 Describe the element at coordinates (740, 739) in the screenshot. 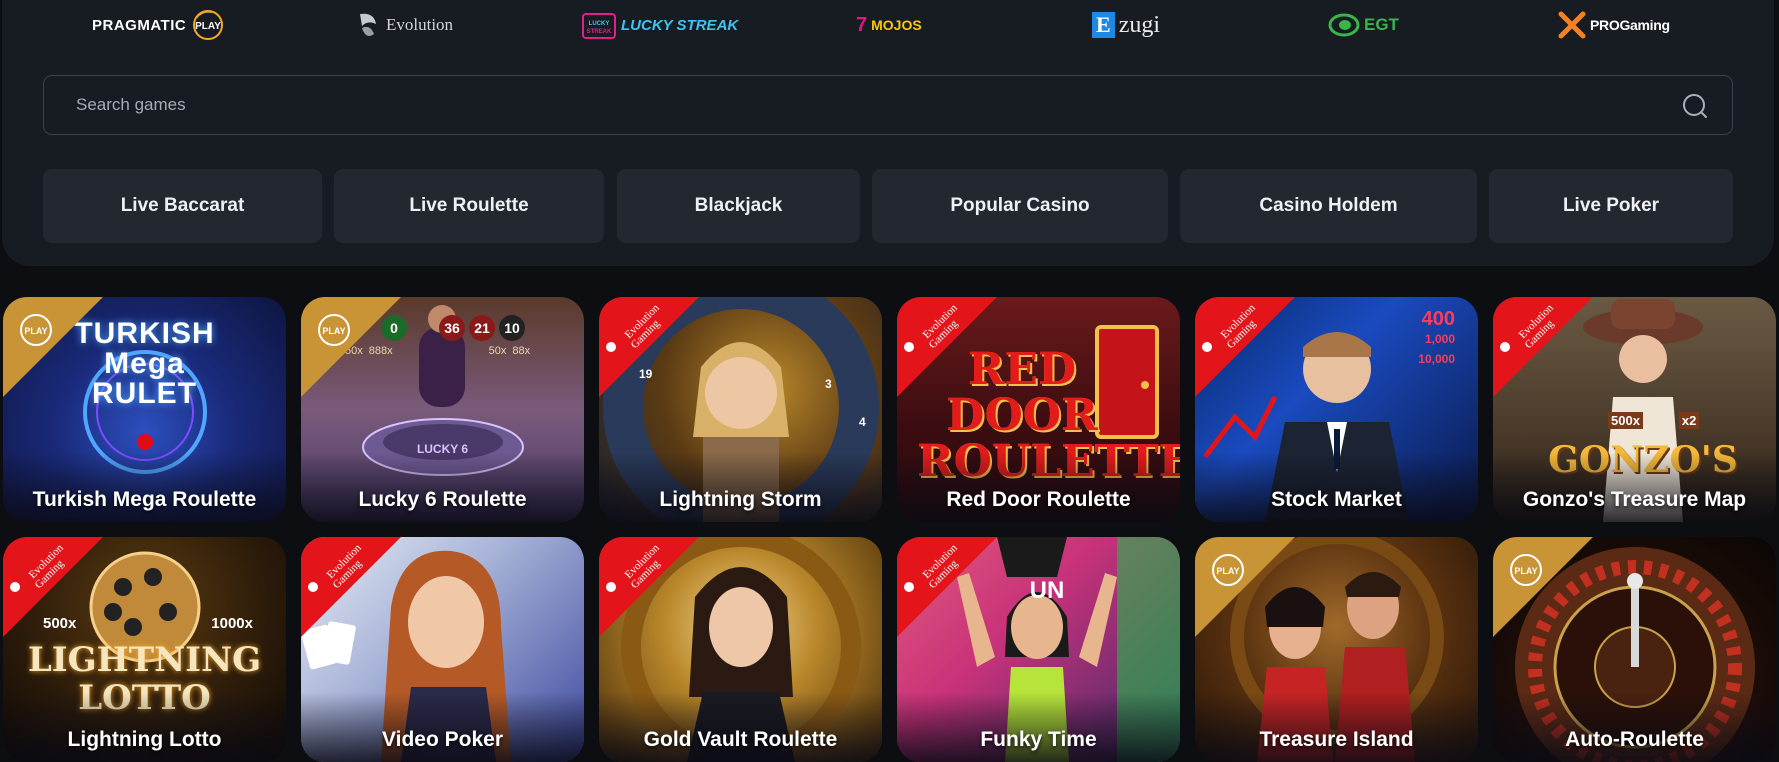

I see `game-title: Gold Vault Roulette` at that location.